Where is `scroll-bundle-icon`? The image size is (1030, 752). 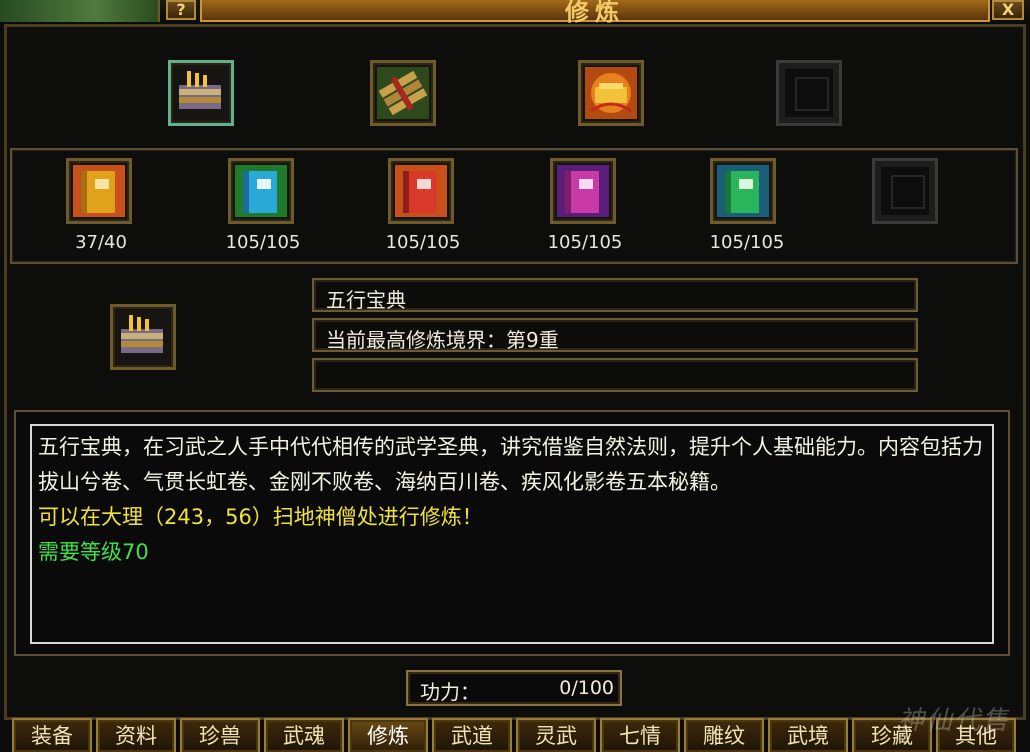 scroll-bundle-icon is located at coordinates (403, 93).